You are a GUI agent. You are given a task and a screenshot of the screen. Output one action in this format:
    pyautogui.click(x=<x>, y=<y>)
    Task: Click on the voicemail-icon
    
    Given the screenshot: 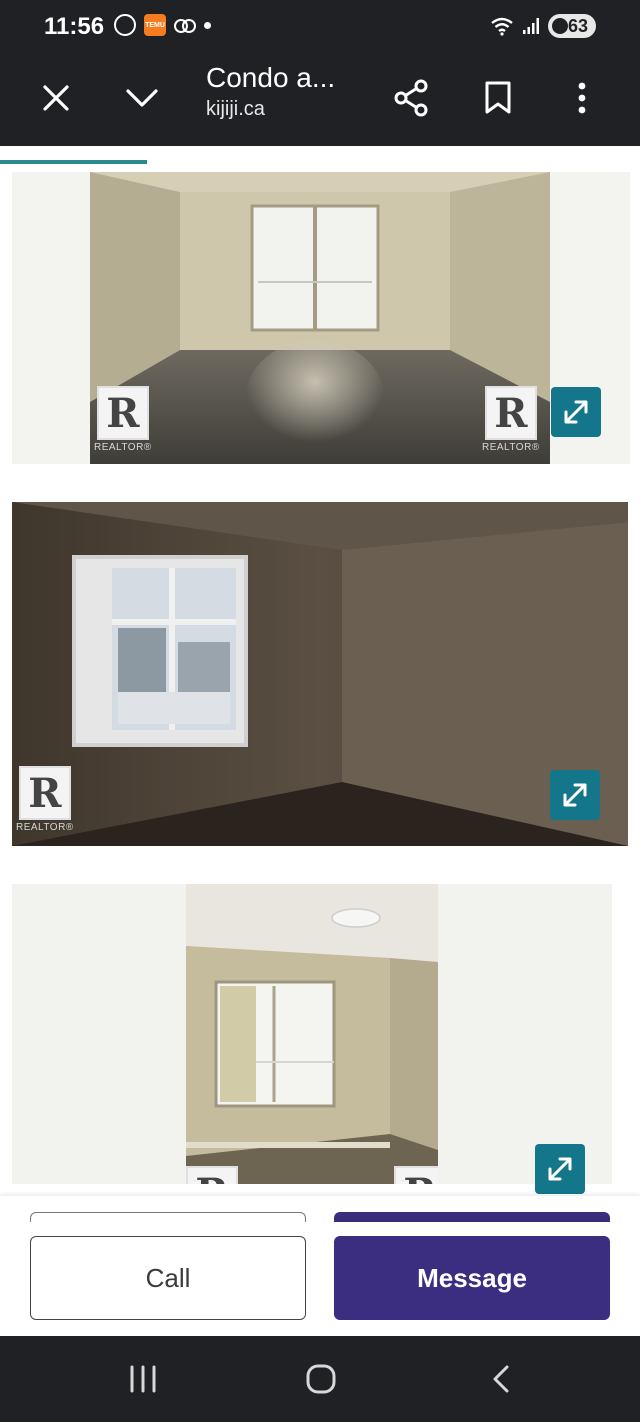 What is the action you would take?
    pyautogui.click(x=185, y=26)
    